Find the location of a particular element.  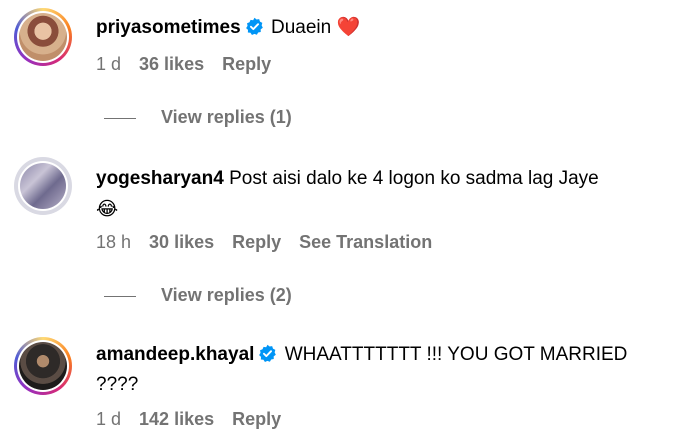

comment-likes: 36 likes is located at coordinates (171, 64).